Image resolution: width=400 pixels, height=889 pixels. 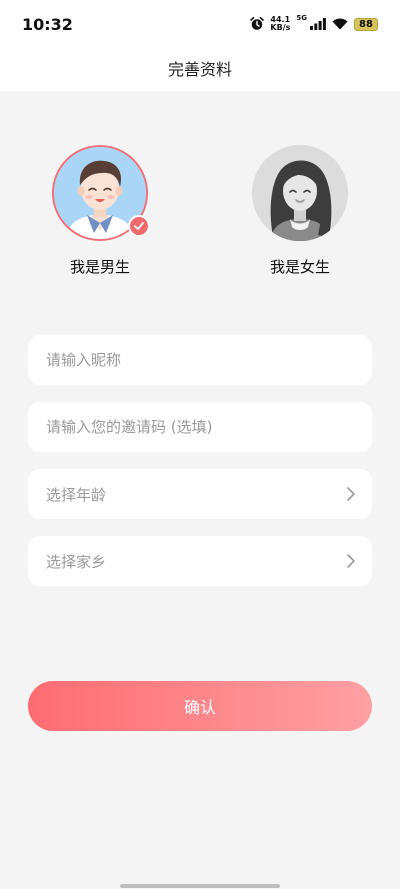 What do you see at coordinates (301, 18) in the screenshot?
I see `network-type: 5G` at bounding box center [301, 18].